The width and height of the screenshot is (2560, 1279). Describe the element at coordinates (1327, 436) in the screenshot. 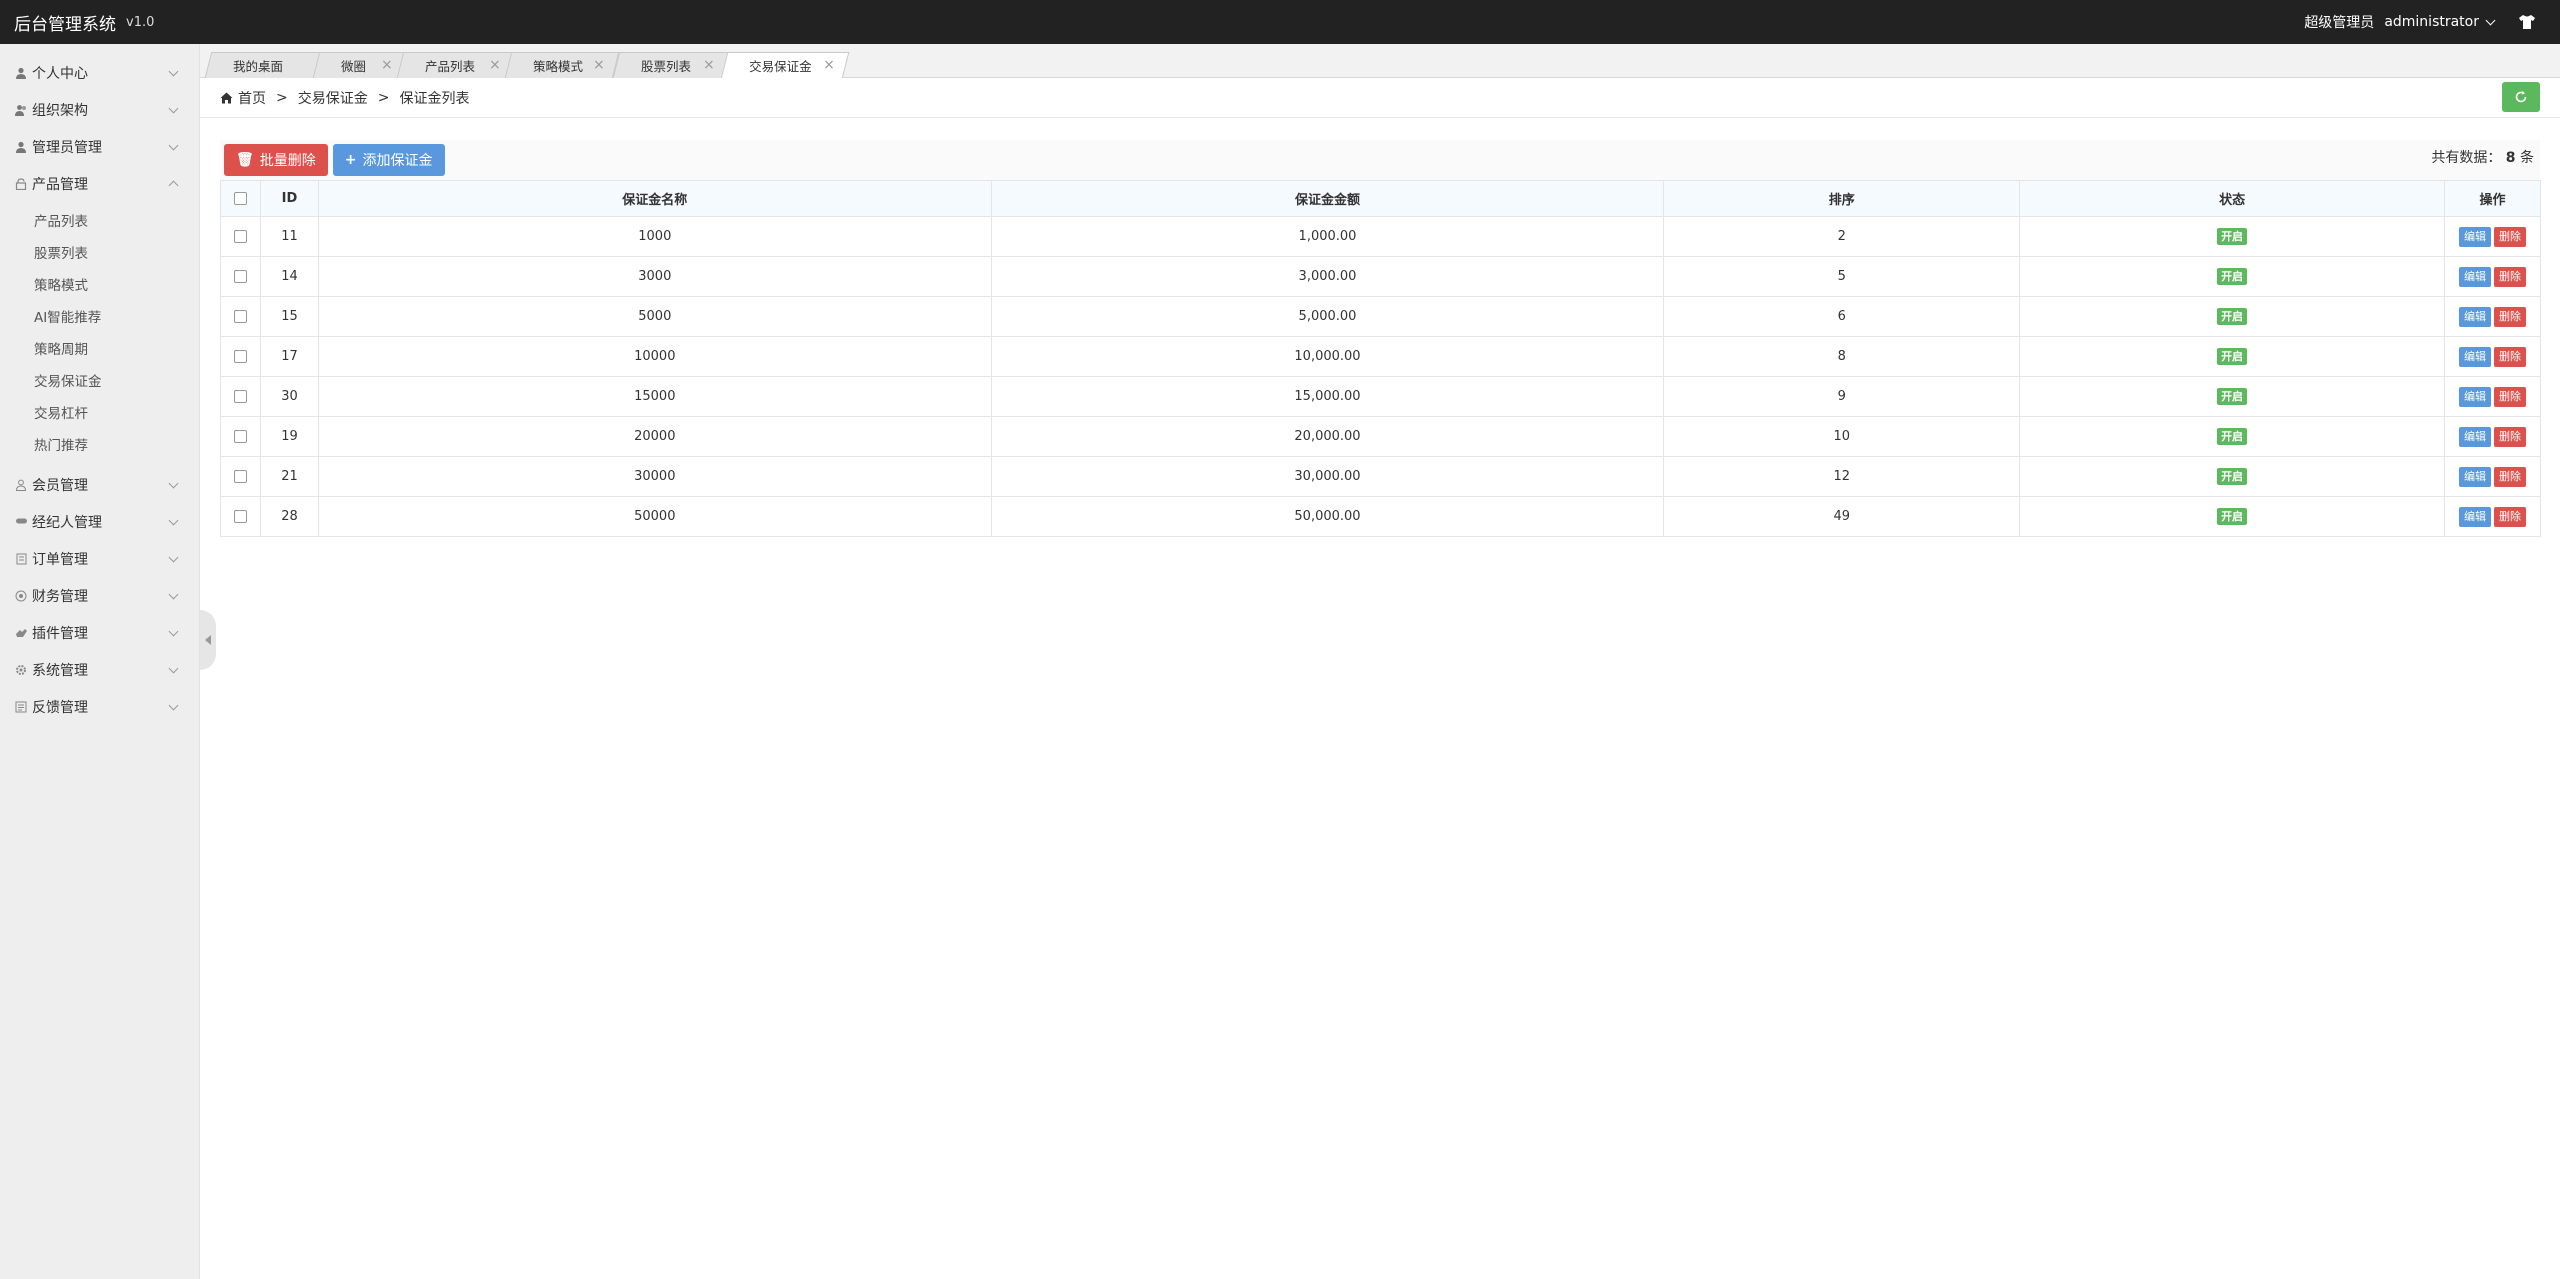

I see `cell-amount: 20,000.00` at that location.